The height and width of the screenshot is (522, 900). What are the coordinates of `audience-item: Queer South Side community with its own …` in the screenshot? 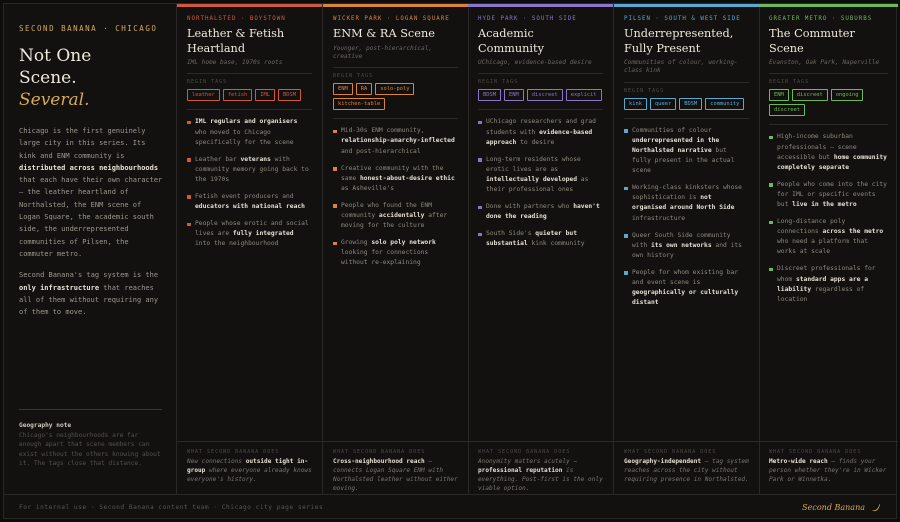 It's located at (686, 246).